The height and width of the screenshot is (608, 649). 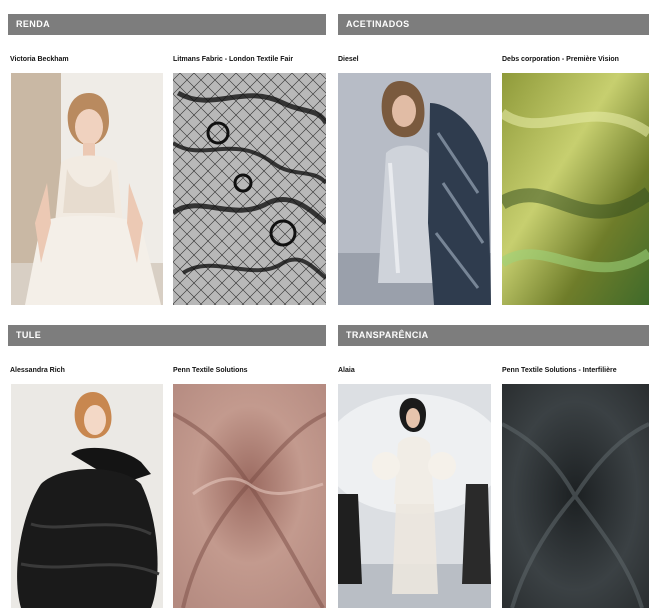 I want to click on caption-penn-textile-interfiliere: Penn Textile Solutions - Interfilière, so click(x=559, y=370).